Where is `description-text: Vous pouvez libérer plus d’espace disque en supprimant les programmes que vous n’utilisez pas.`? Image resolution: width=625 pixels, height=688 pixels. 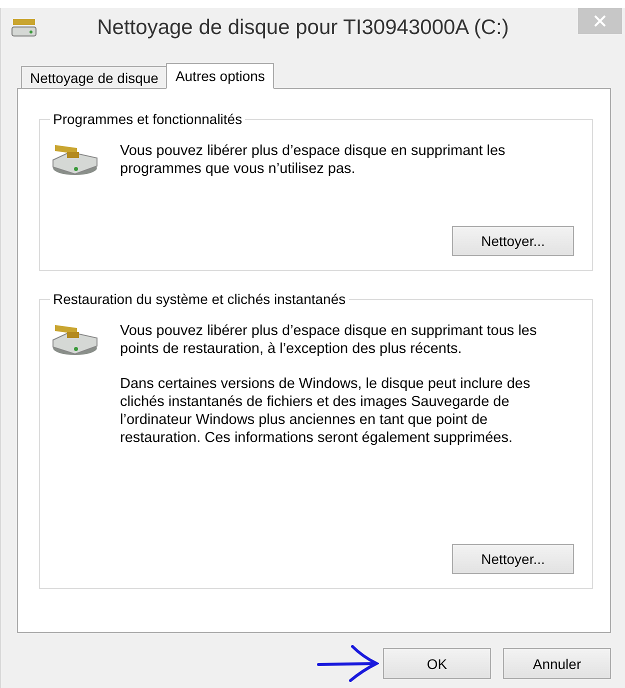 description-text: Vous pouvez libérer plus d’espace disque en supprimant les programmes que vous n’utilisez pas. is located at coordinates (313, 160).